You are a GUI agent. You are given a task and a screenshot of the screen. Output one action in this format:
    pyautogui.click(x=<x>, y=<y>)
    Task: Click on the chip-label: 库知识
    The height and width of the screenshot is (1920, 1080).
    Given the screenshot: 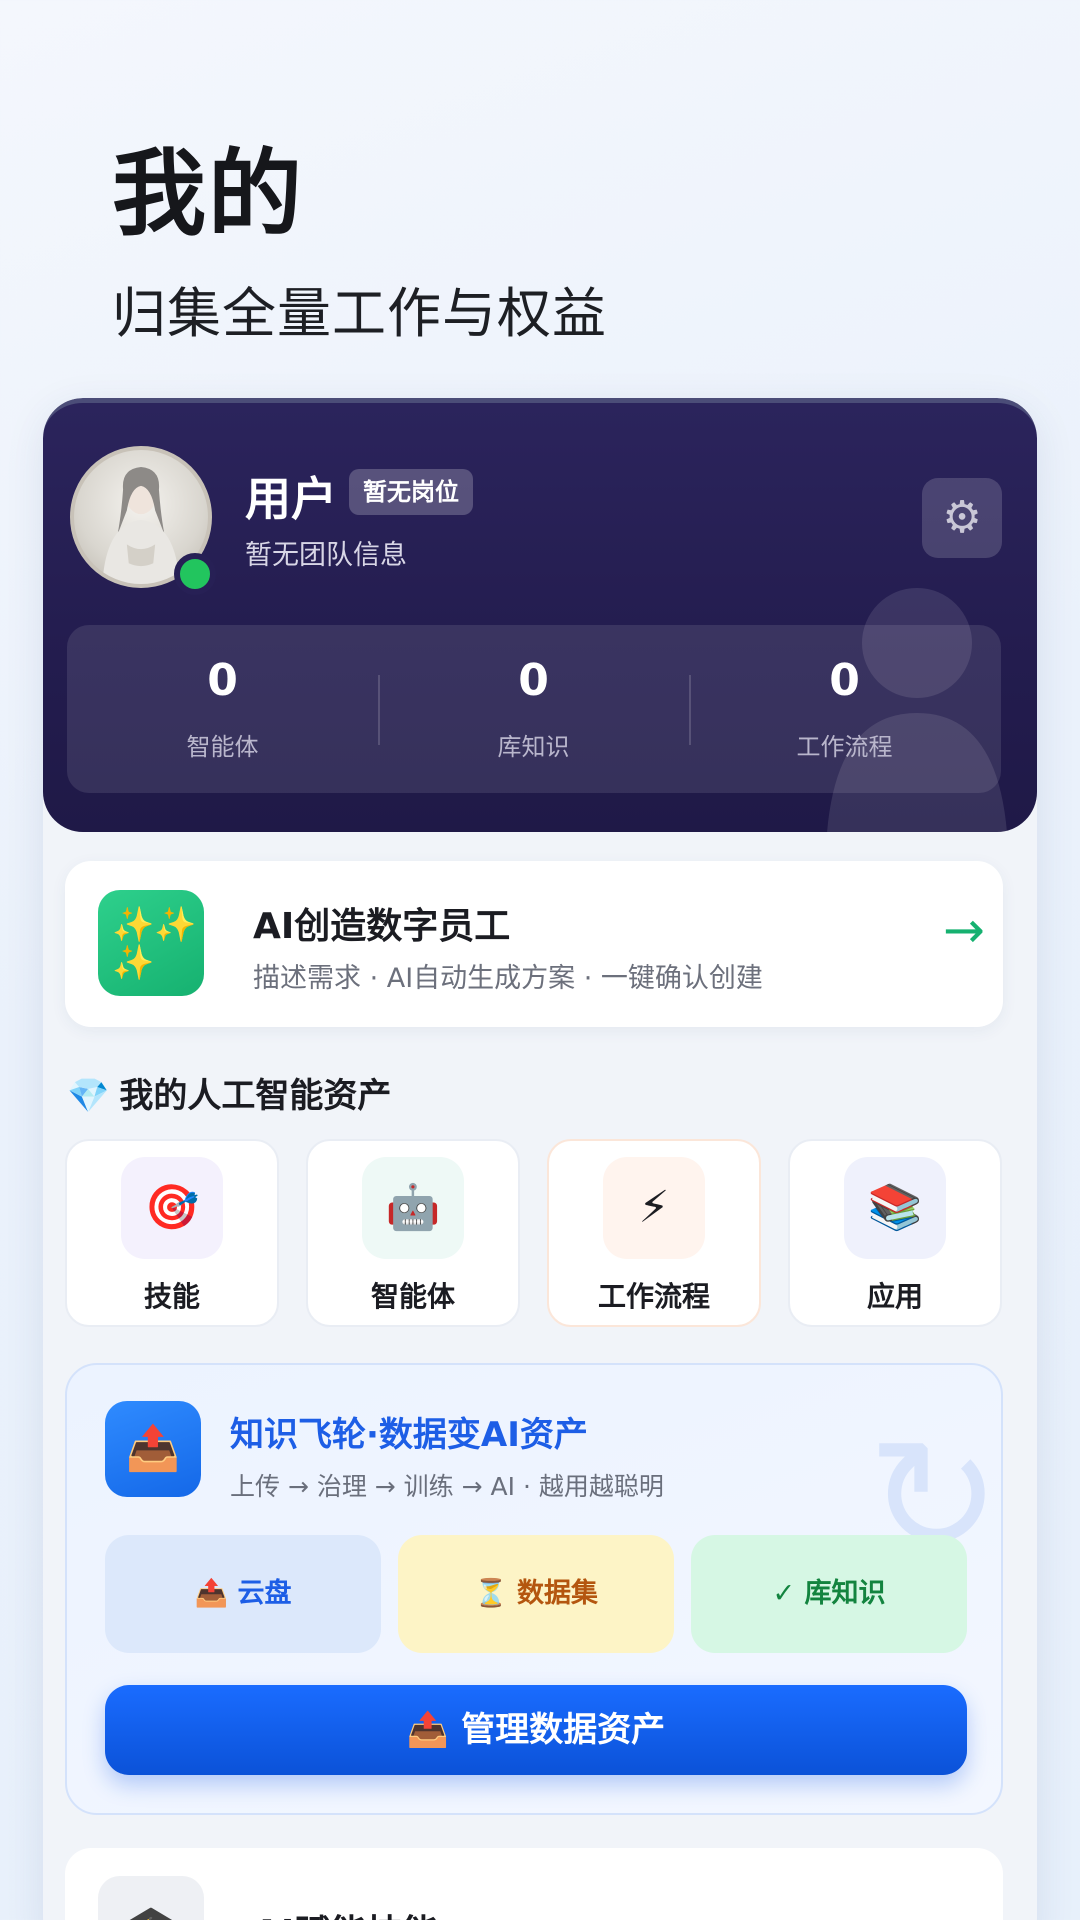 What is the action you would take?
    pyautogui.click(x=845, y=1593)
    